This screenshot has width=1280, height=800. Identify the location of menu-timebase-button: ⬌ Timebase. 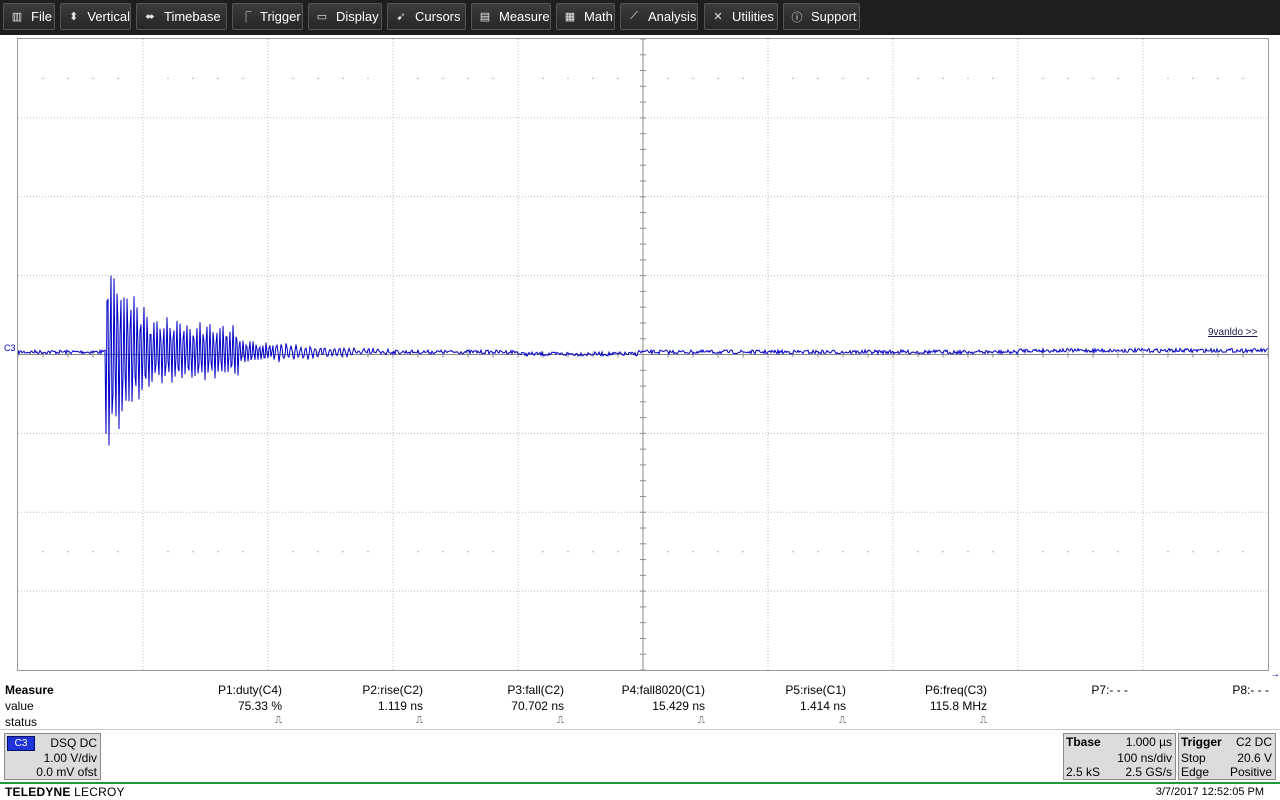
(181, 16).